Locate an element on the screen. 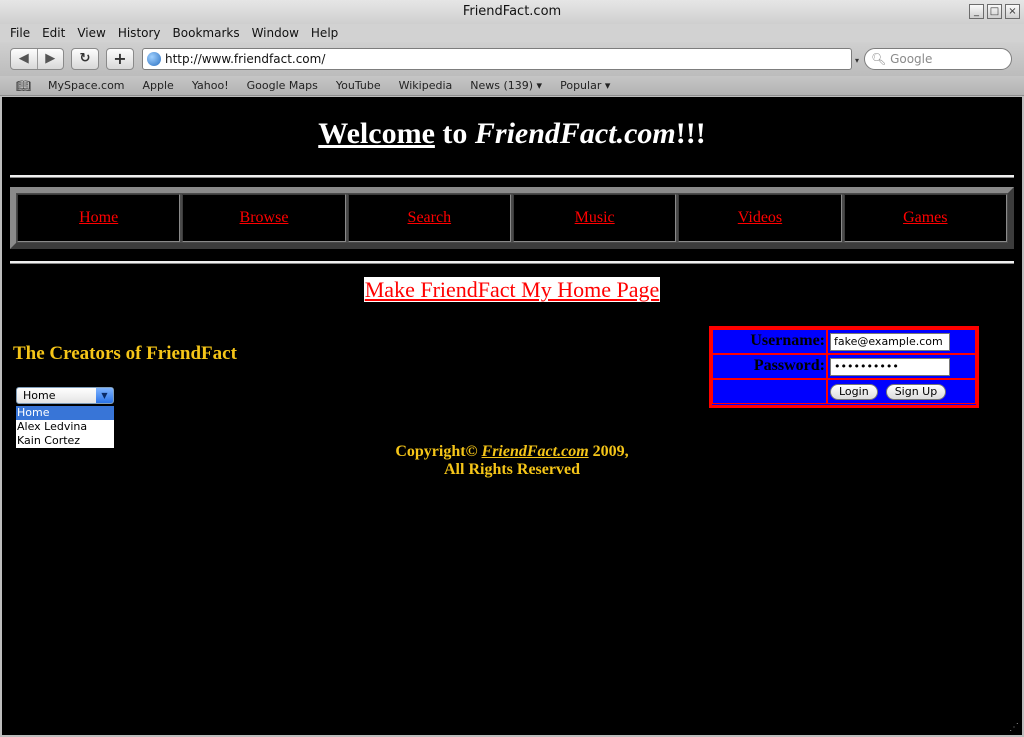 The image size is (1024, 737). login-form: Username: Password: Login Sign Up is located at coordinates (844, 367).